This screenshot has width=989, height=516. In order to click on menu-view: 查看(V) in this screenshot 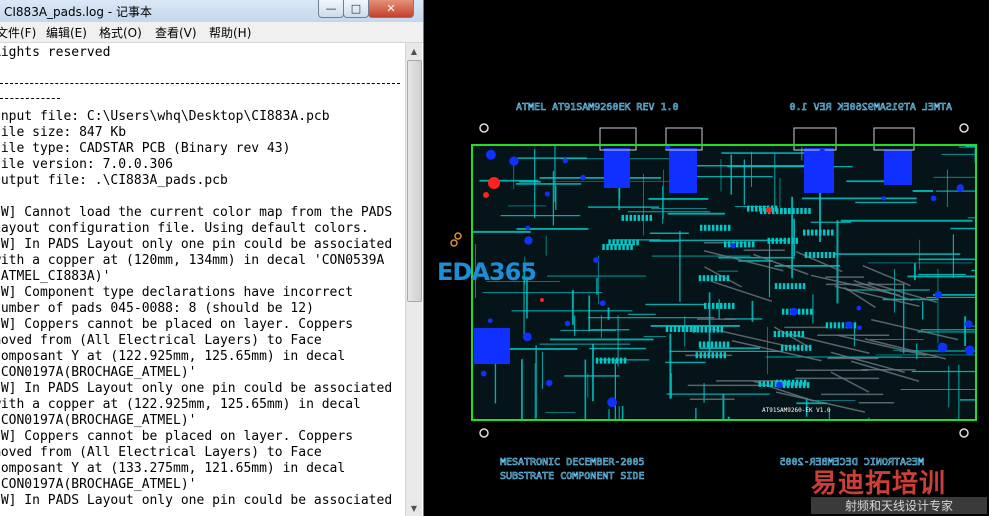, I will do `click(176, 32)`.